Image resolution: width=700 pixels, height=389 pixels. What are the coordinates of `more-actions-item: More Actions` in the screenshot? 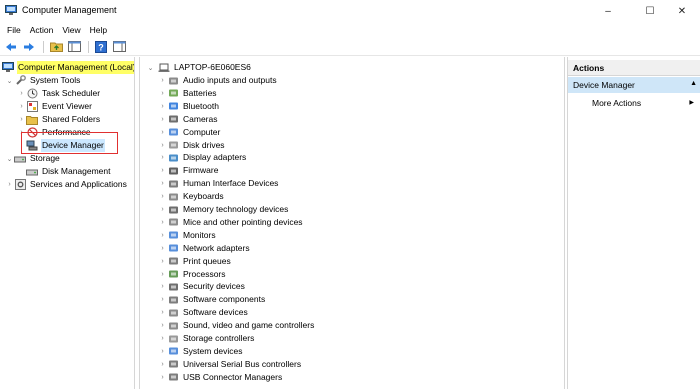 It's located at (616, 103).